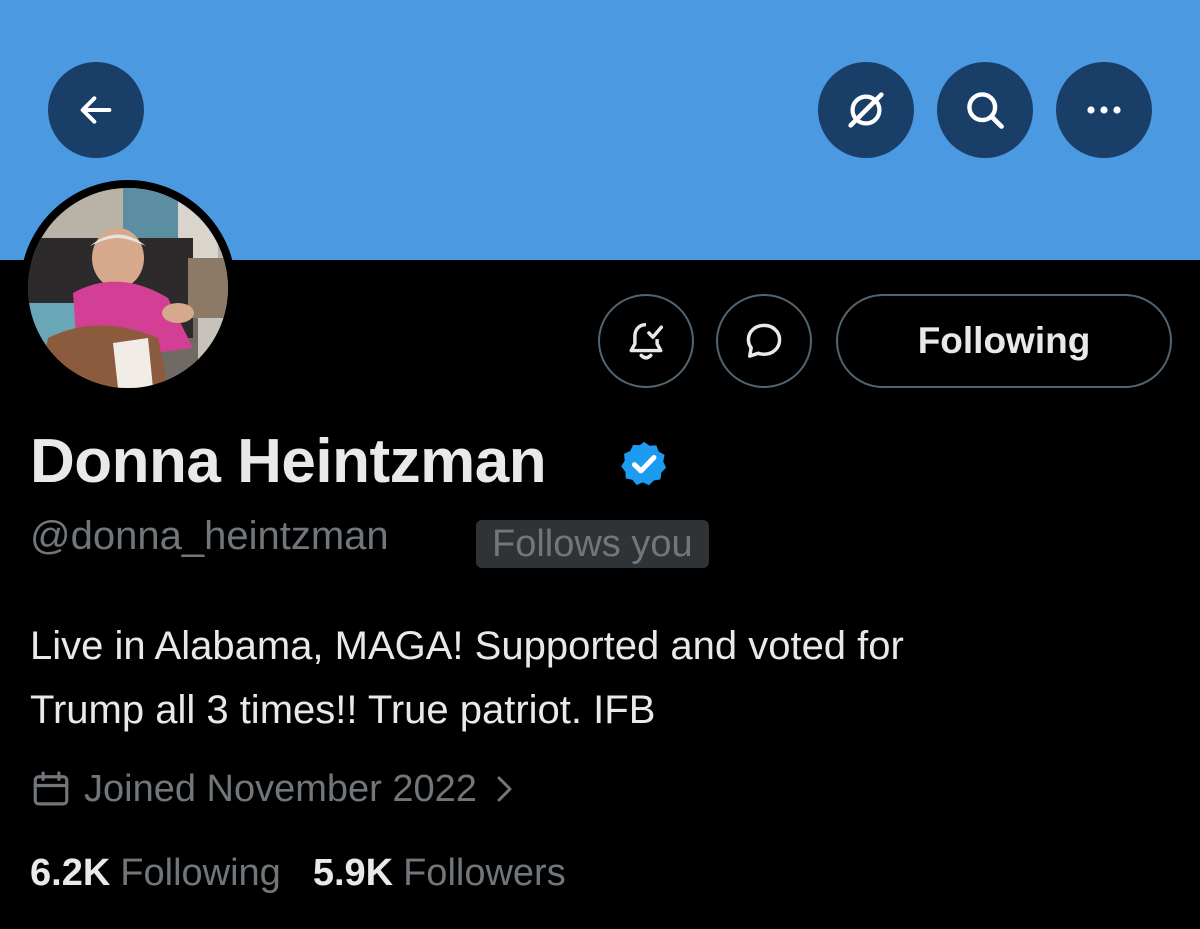 The width and height of the screenshot is (1200, 929). I want to click on message-bubble-icon, so click(764, 340).